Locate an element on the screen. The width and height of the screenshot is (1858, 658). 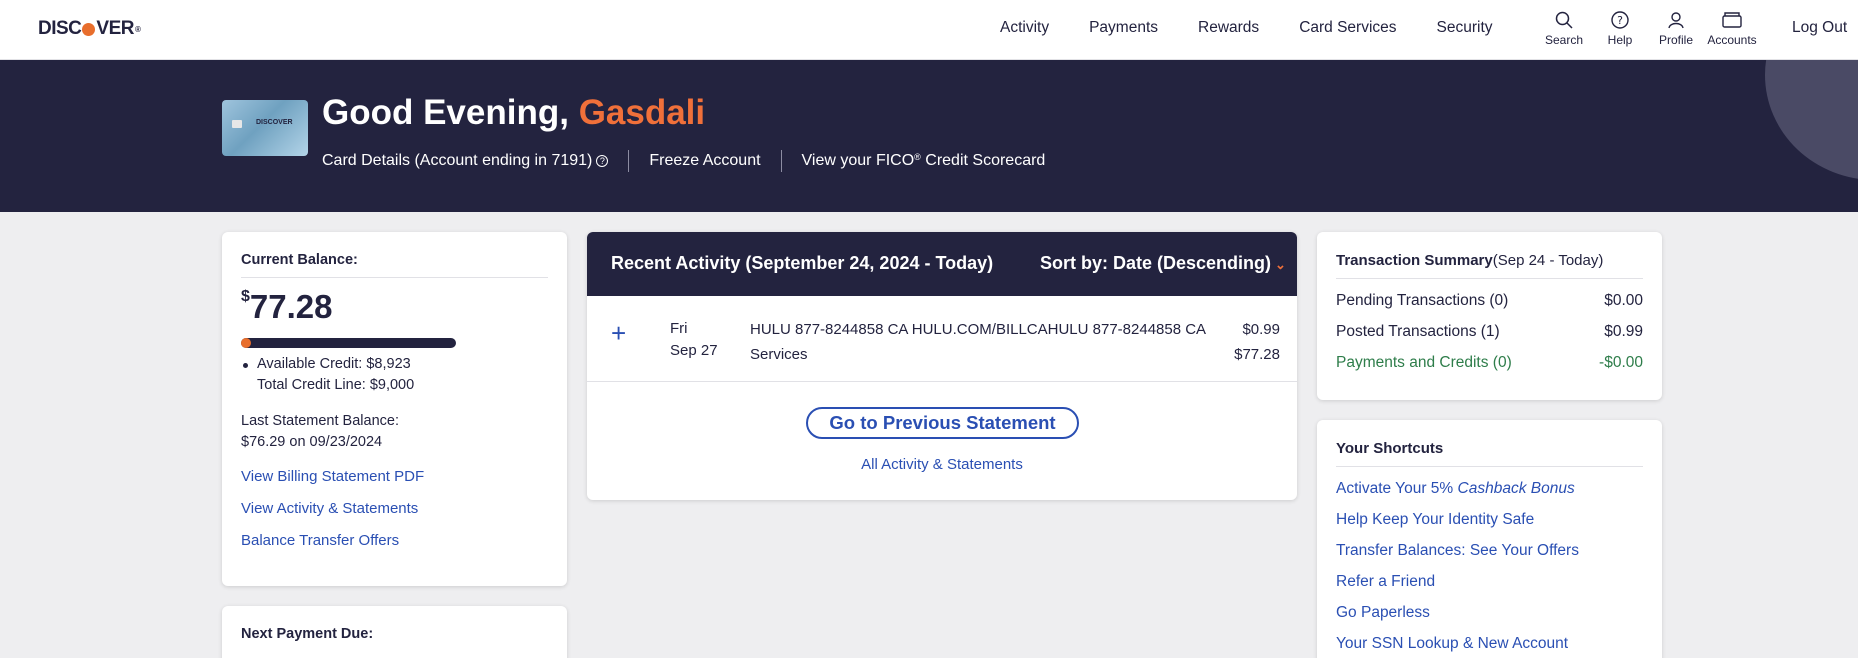
card-details-link: Card Details (Account ending in 7191)? is located at coordinates (465, 161).